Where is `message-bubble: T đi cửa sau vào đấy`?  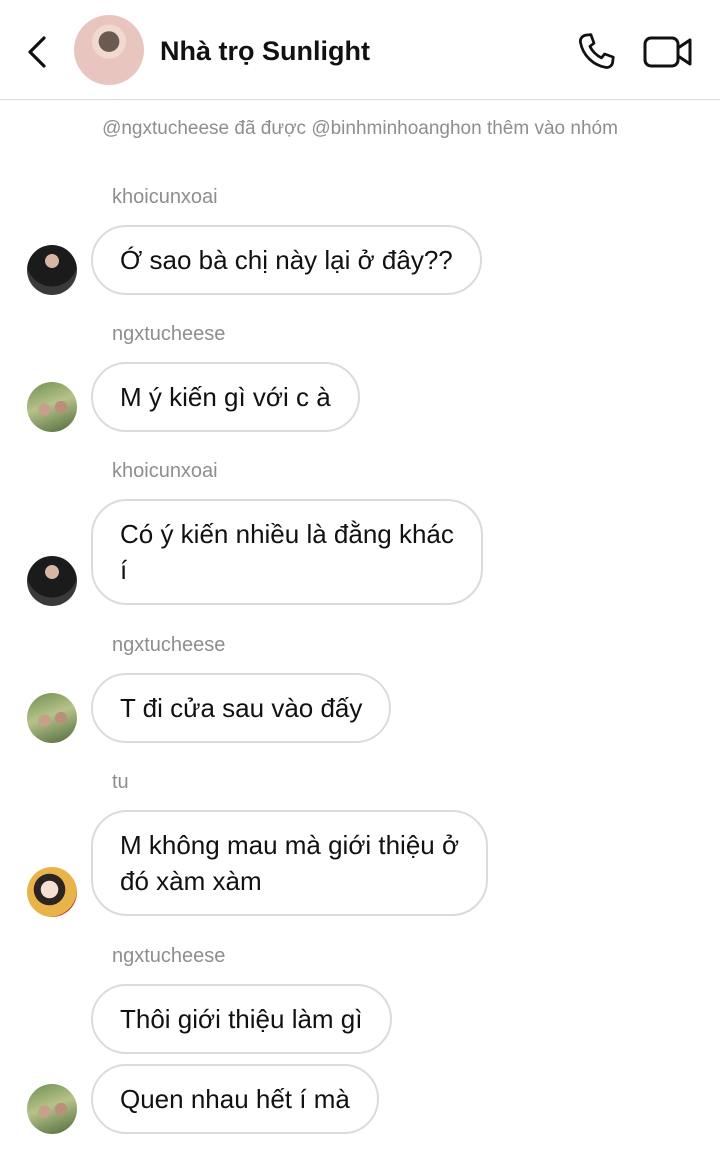 message-bubble: T đi cửa sau vào đấy is located at coordinates (241, 708).